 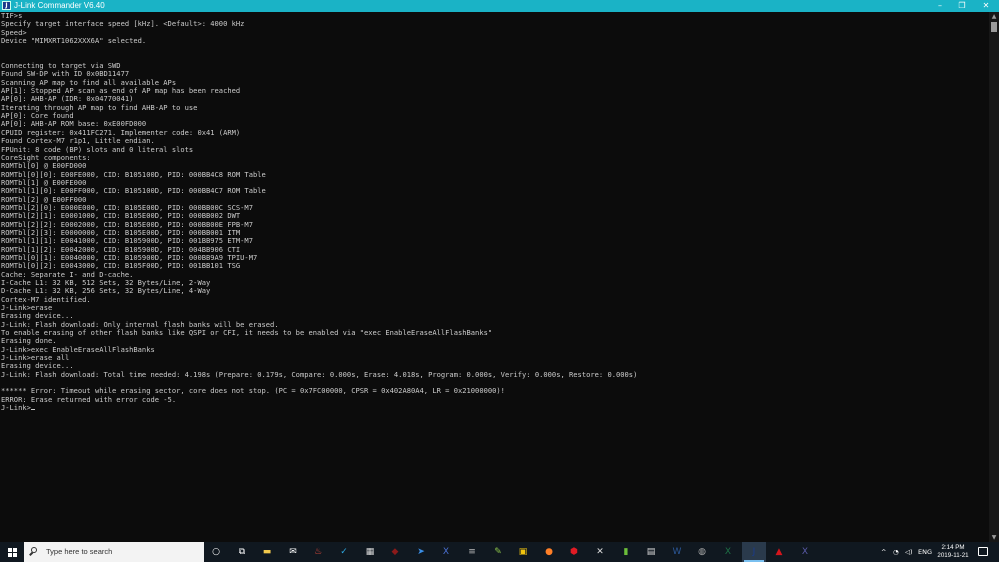 I want to click on firefox-icon: ●, so click(x=549, y=552).